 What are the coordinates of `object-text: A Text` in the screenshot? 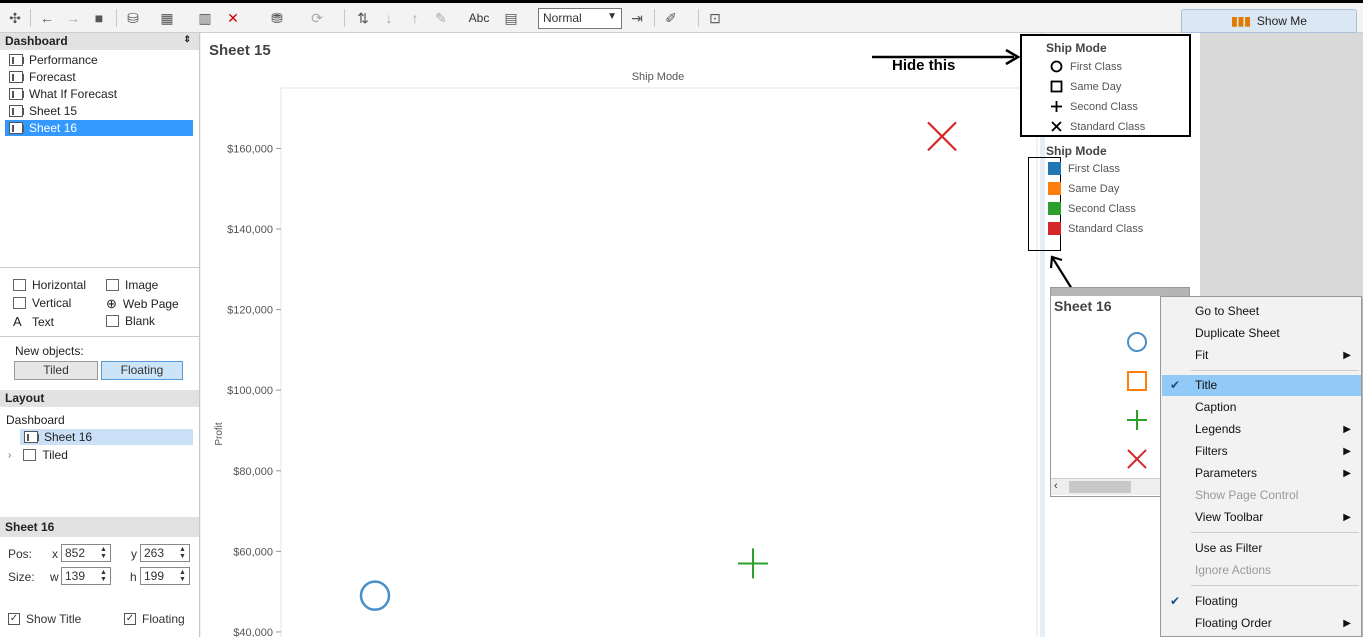 It's located at (33, 321).